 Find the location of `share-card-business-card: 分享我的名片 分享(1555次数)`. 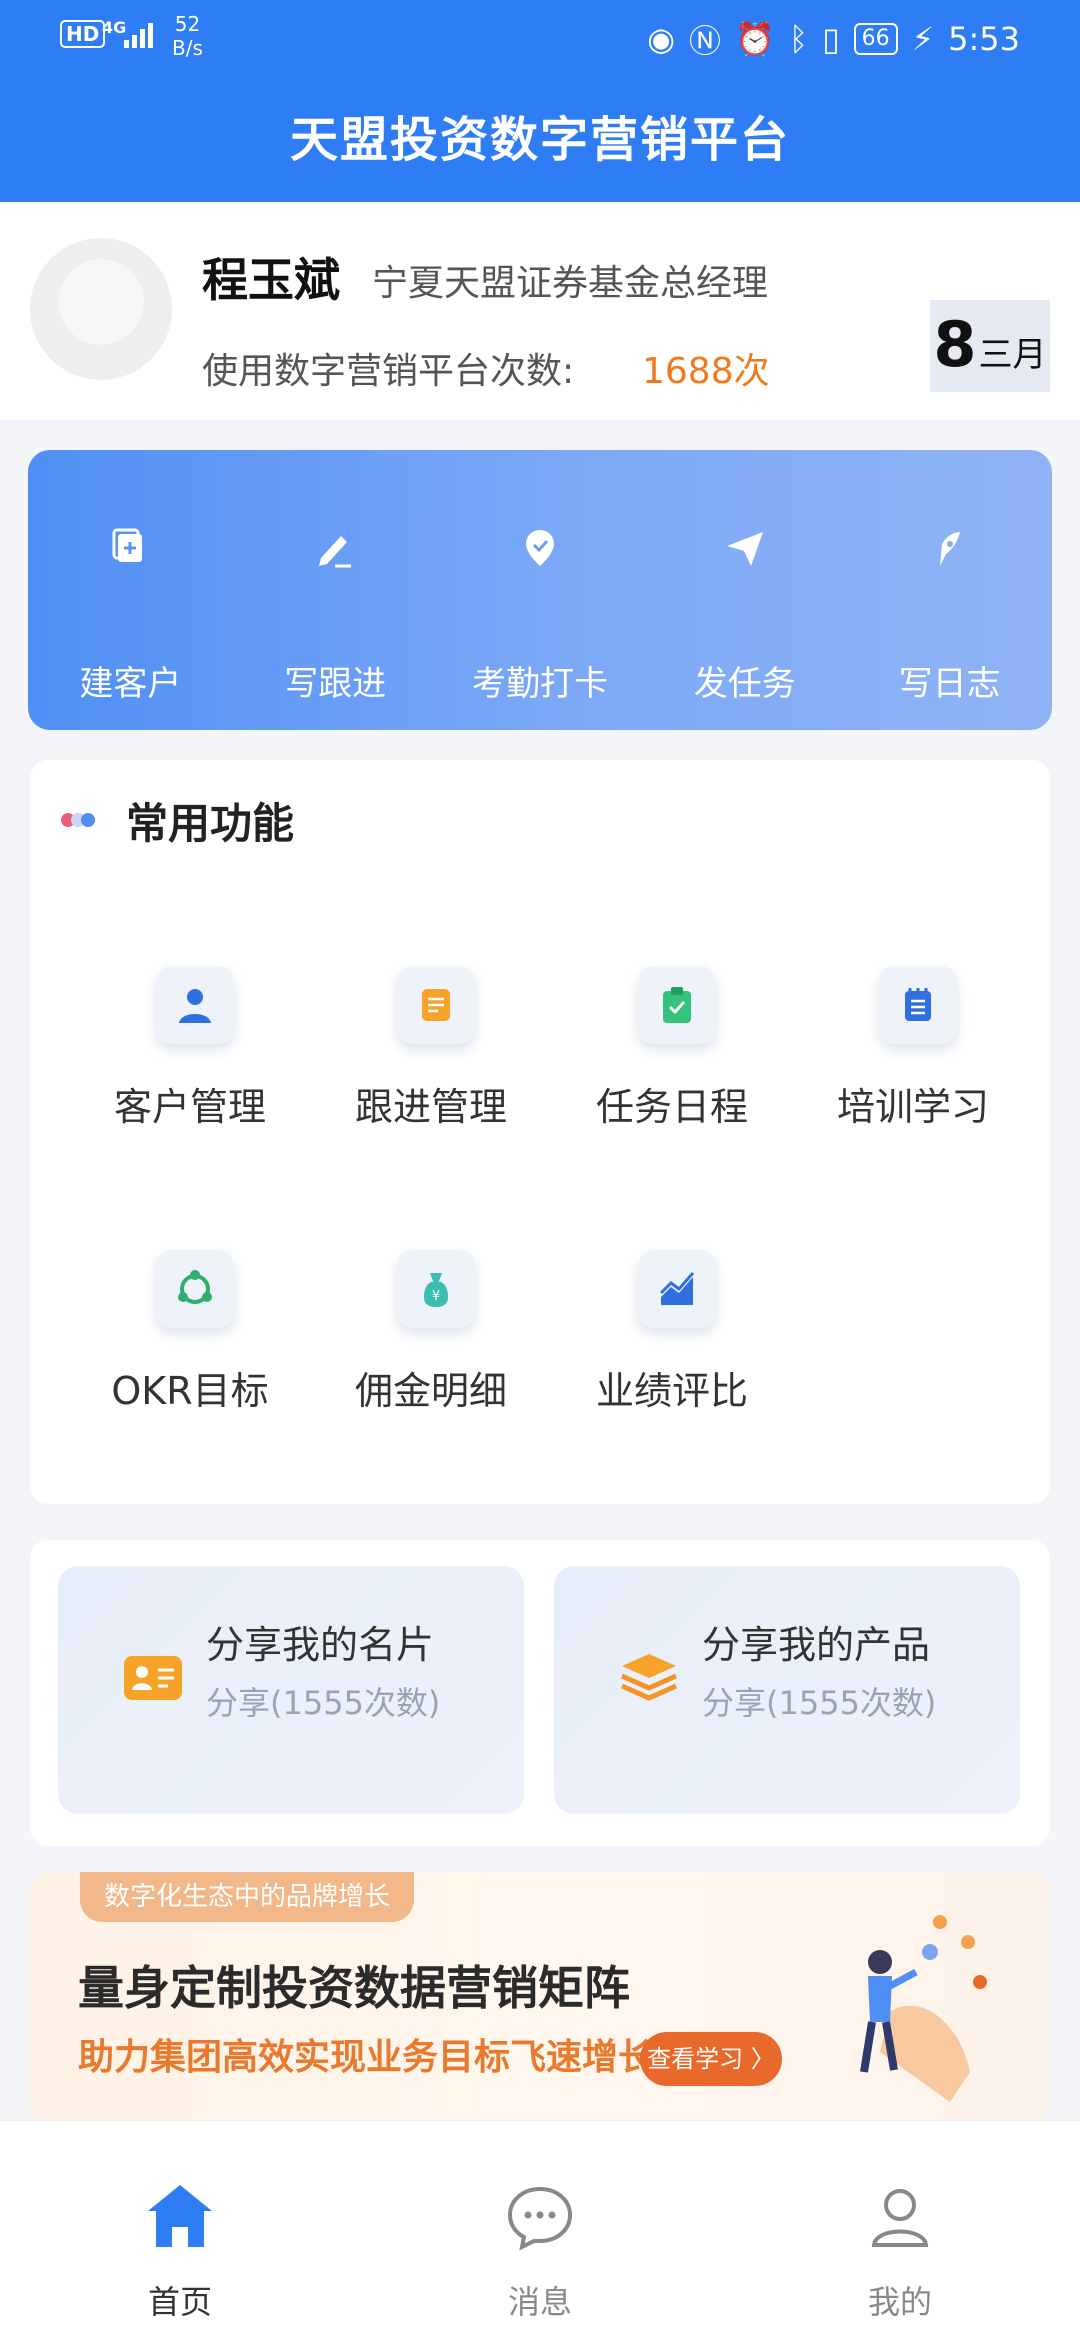

share-card-business-card: 分享我的名片 分享(1555次数) is located at coordinates (291, 1690).